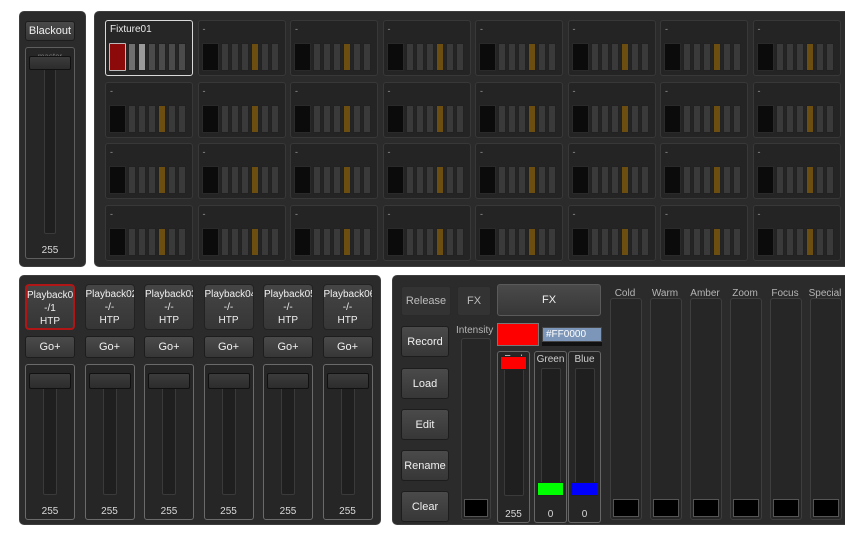 The height and width of the screenshot is (534, 845). Describe the element at coordinates (425, 341) in the screenshot. I see `action-button-record: Record` at that location.